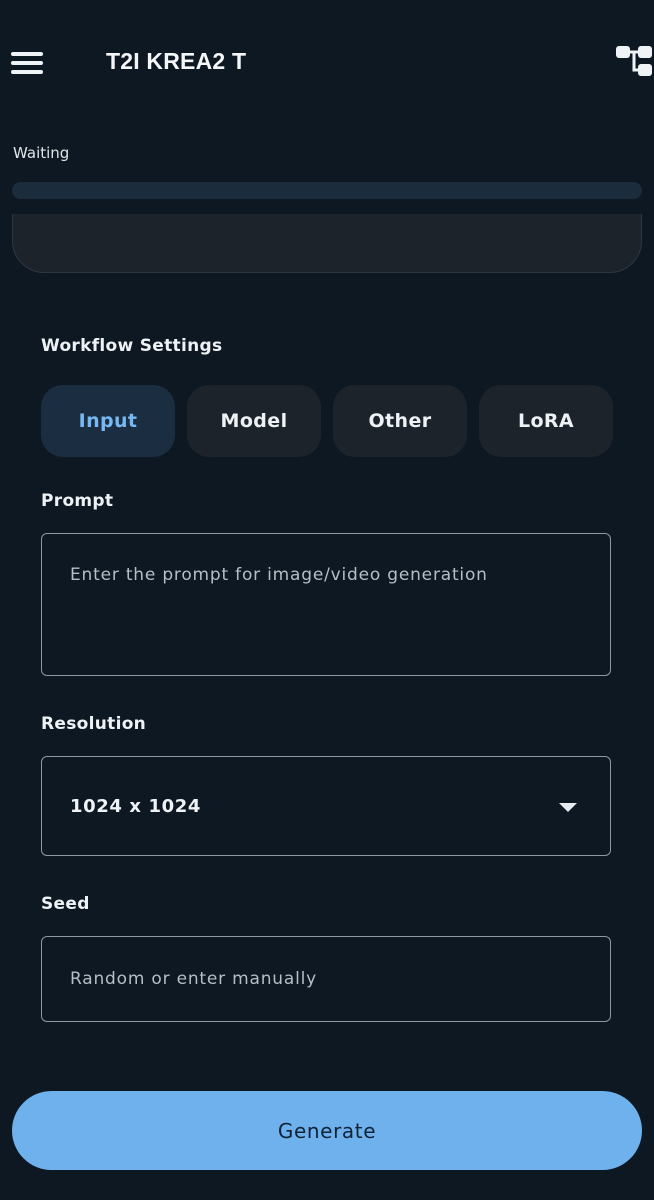 Image resolution: width=654 pixels, height=1200 pixels. I want to click on tab-model: Model, so click(254, 421).